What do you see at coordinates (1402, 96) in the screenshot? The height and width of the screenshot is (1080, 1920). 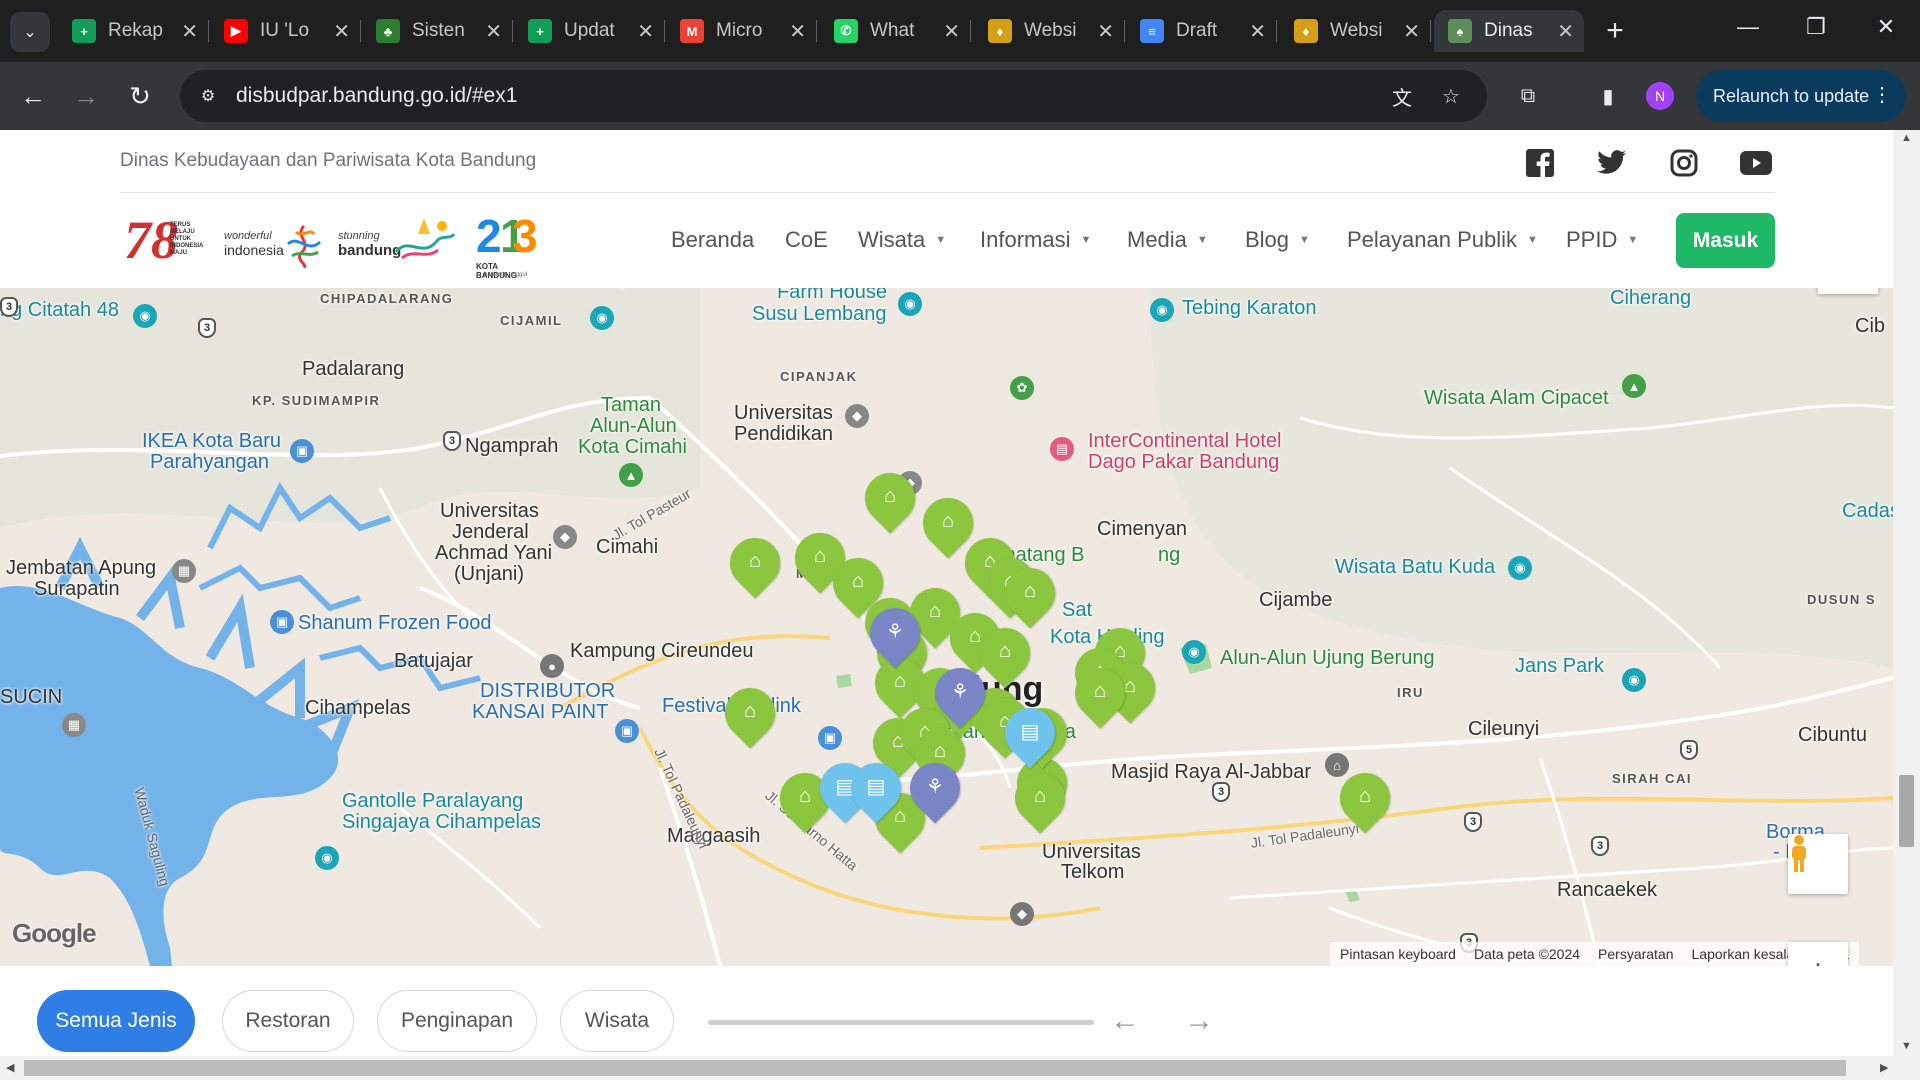 I see `translate-icon: 文` at bounding box center [1402, 96].